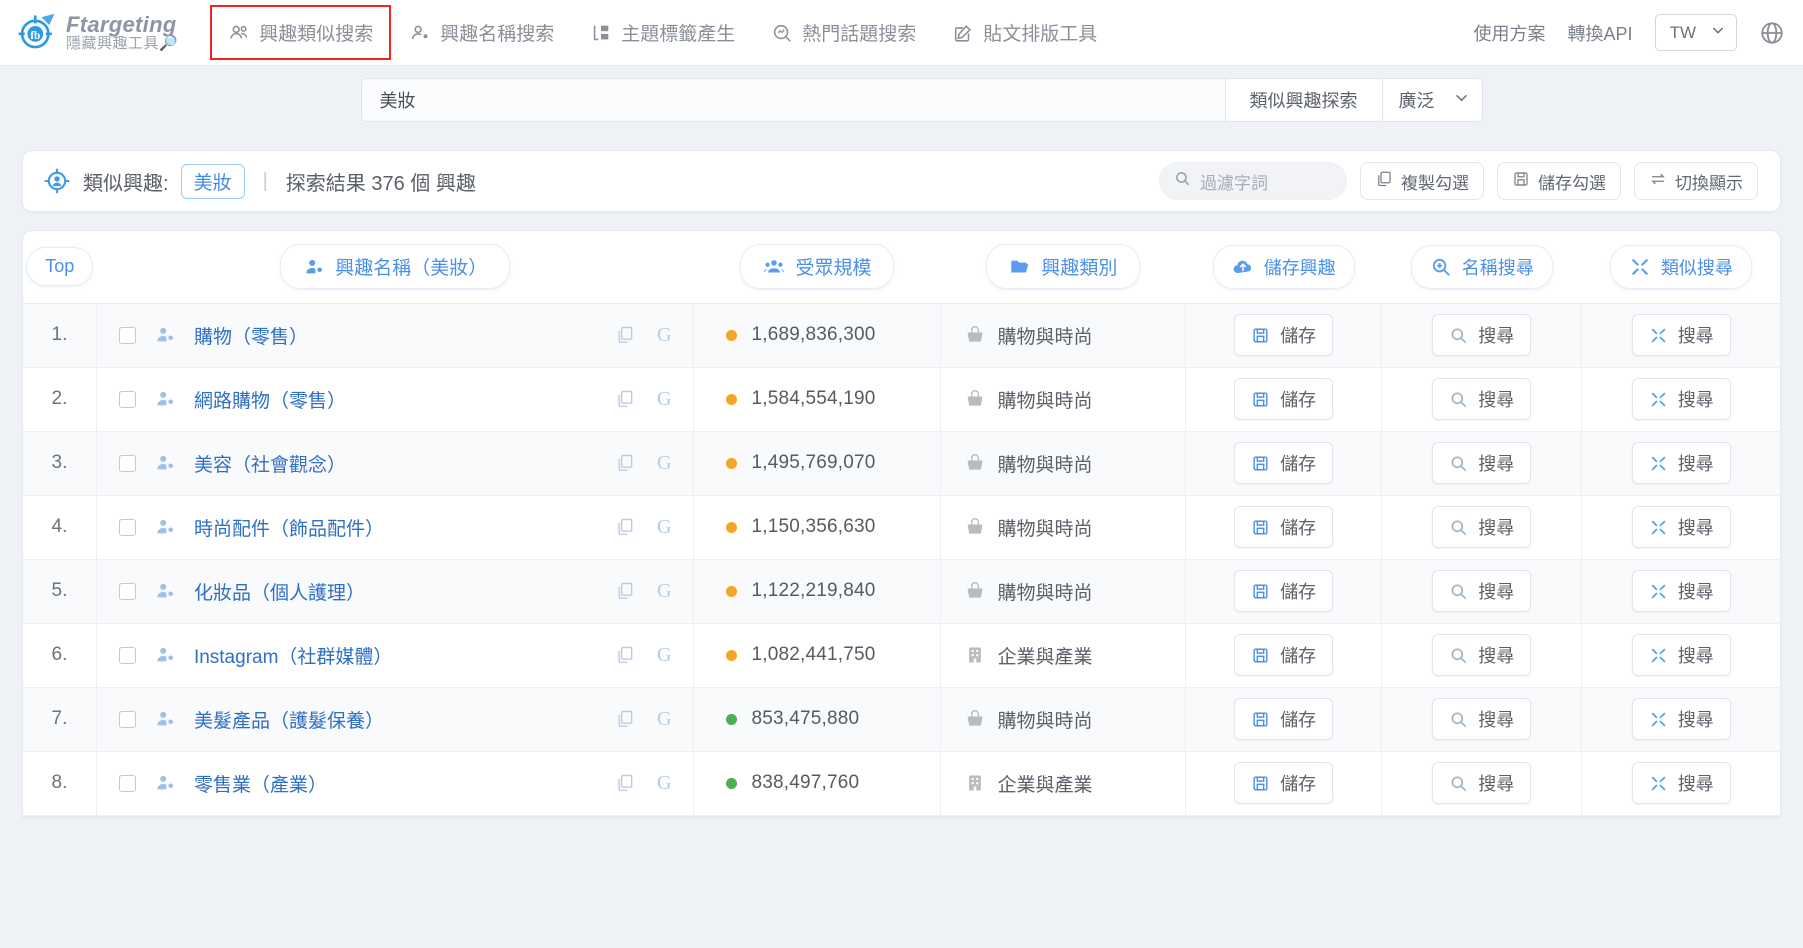 This screenshot has height=948, width=1803. What do you see at coordinates (1510, 33) in the screenshot?
I see `plan-link: 使用方案` at bounding box center [1510, 33].